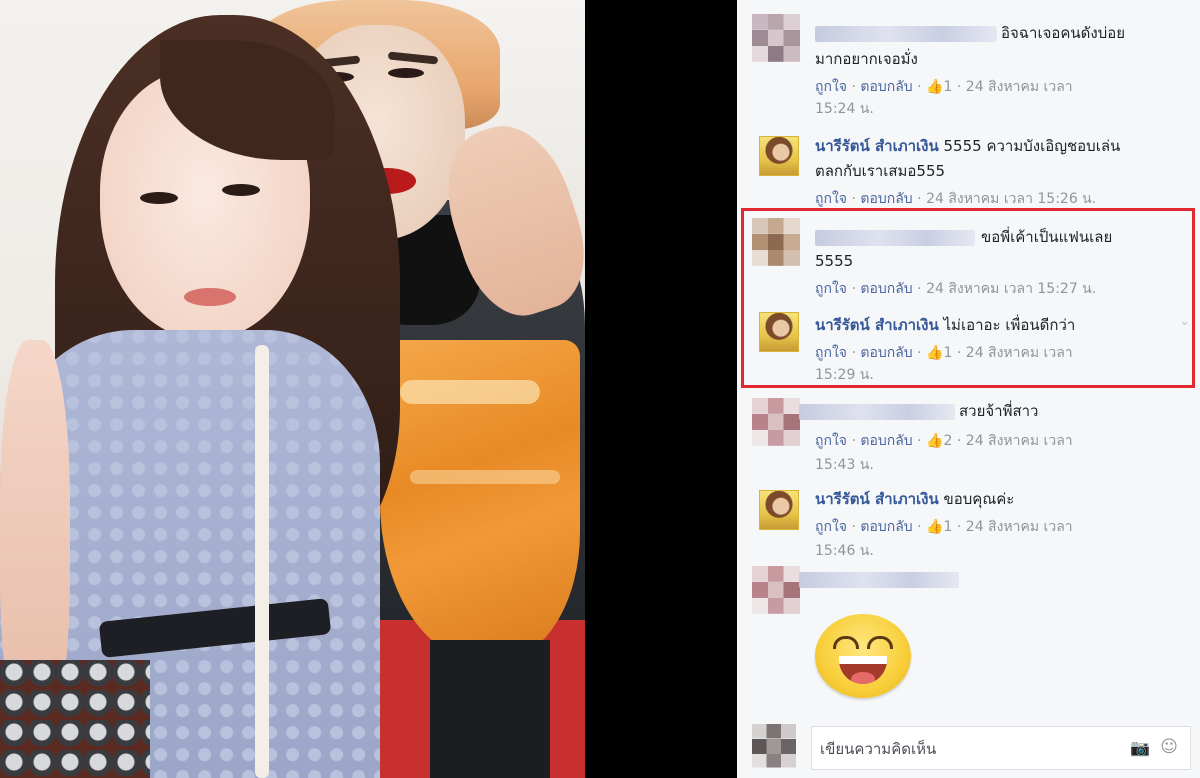 This screenshot has width=1200, height=778. I want to click on photo-bottles, so click(75, 719).